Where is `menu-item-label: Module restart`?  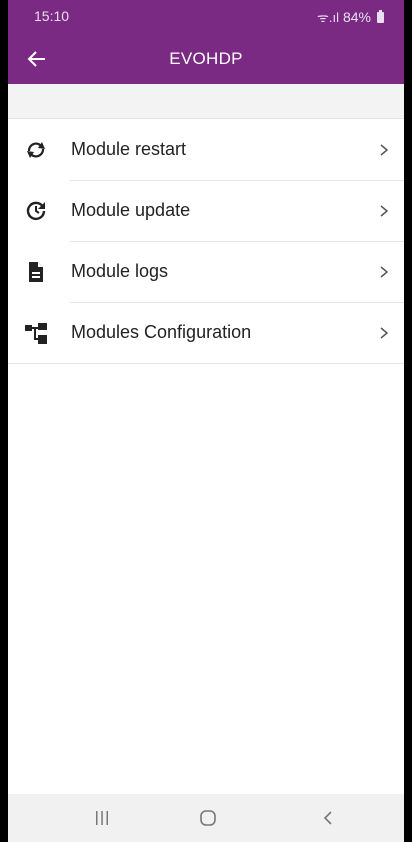 menu-item-label: Module restart is located at coordinates (129, 149).